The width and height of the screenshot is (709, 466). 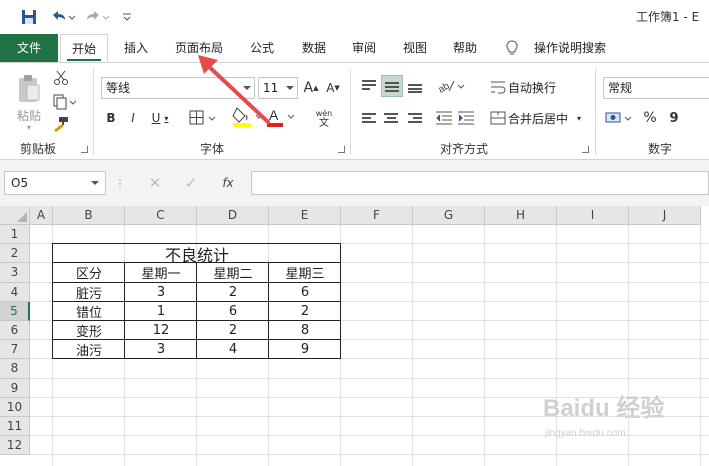 I want to click on insert-function-icon: fx, so click(x=228, y=183).